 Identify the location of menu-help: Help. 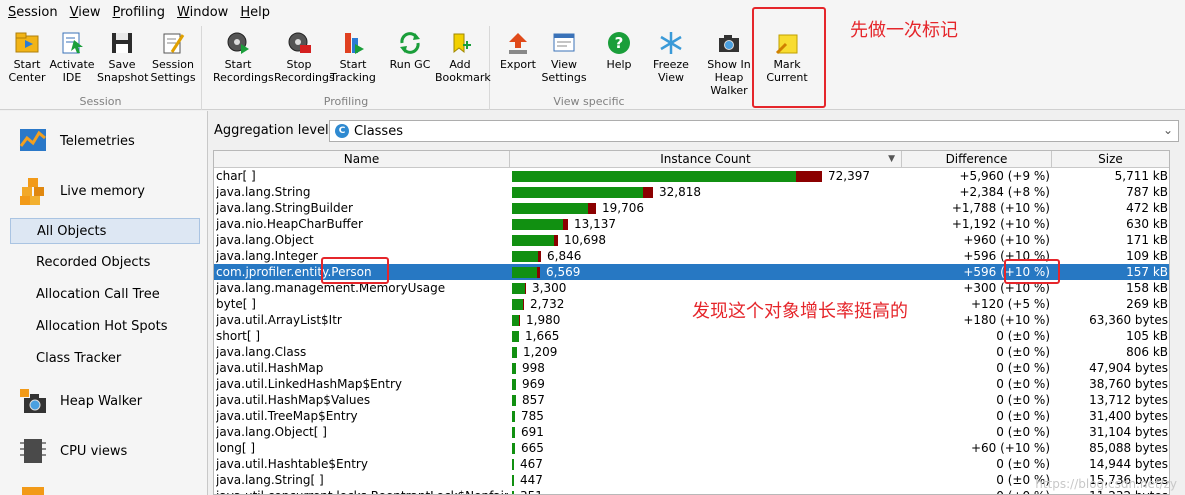
(255, 13).